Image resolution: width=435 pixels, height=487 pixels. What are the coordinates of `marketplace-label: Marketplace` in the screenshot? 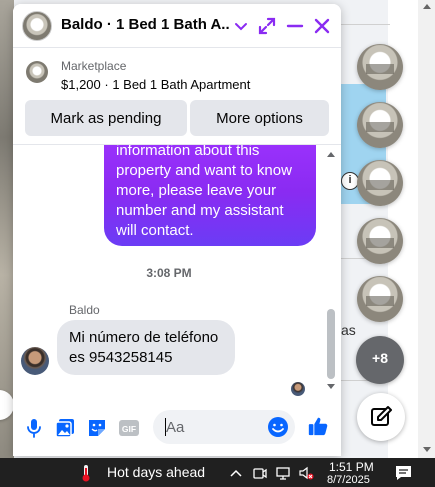 It's located at (94, 66).